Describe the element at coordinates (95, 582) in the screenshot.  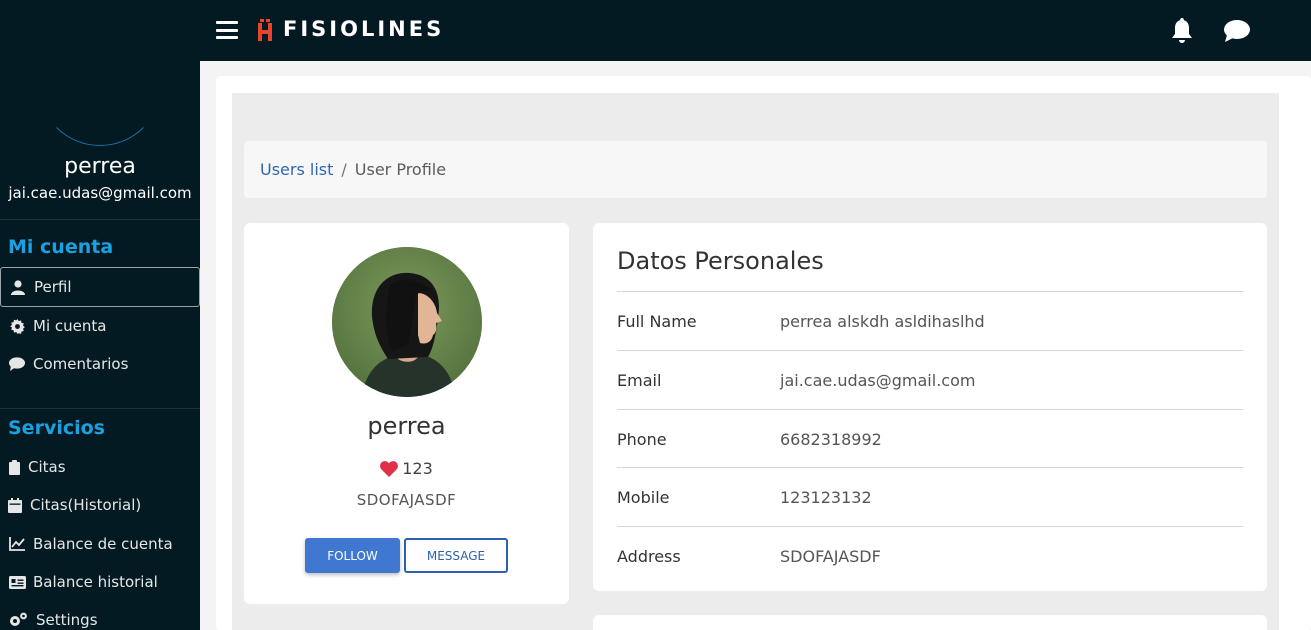
I see `sidebar-item-label: Balance historial` at that location.